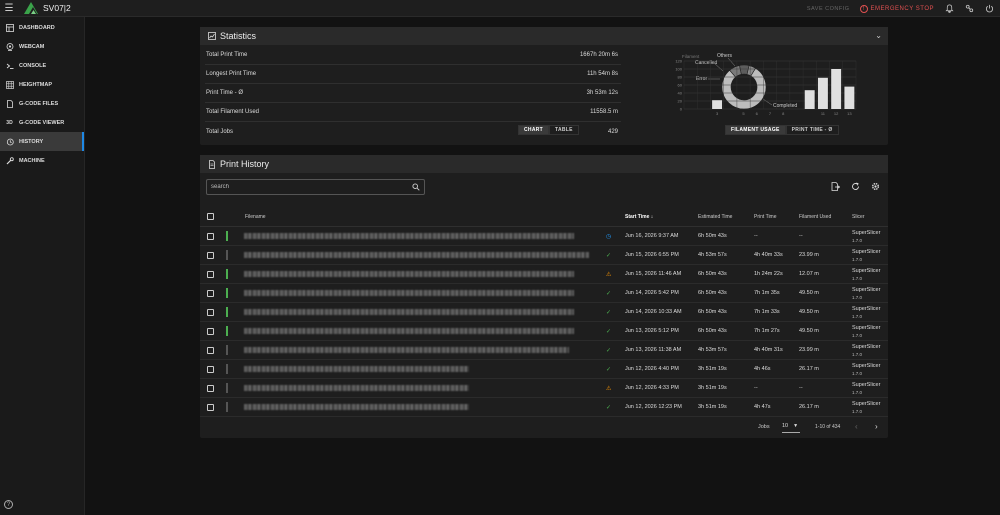 The width and height of the screenshot is (1000, 515). Describe the element at coordinates (835, 186) in the screenshot. I see `export-csv-icon` at that location.